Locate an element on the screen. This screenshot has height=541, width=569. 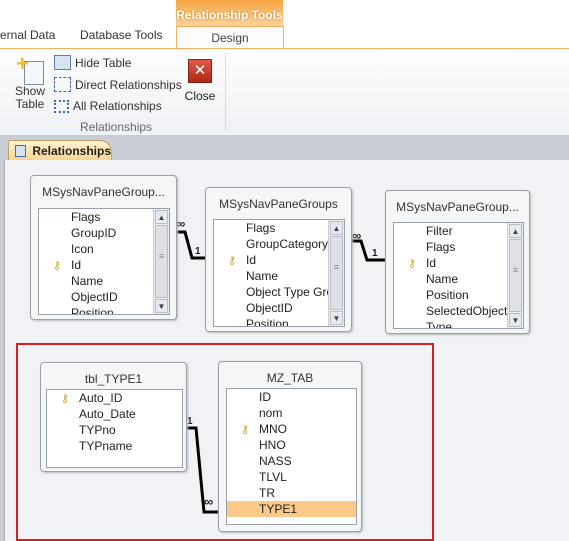
table-title: MSysNavPaneGroups is located at coordinates (278, 204).